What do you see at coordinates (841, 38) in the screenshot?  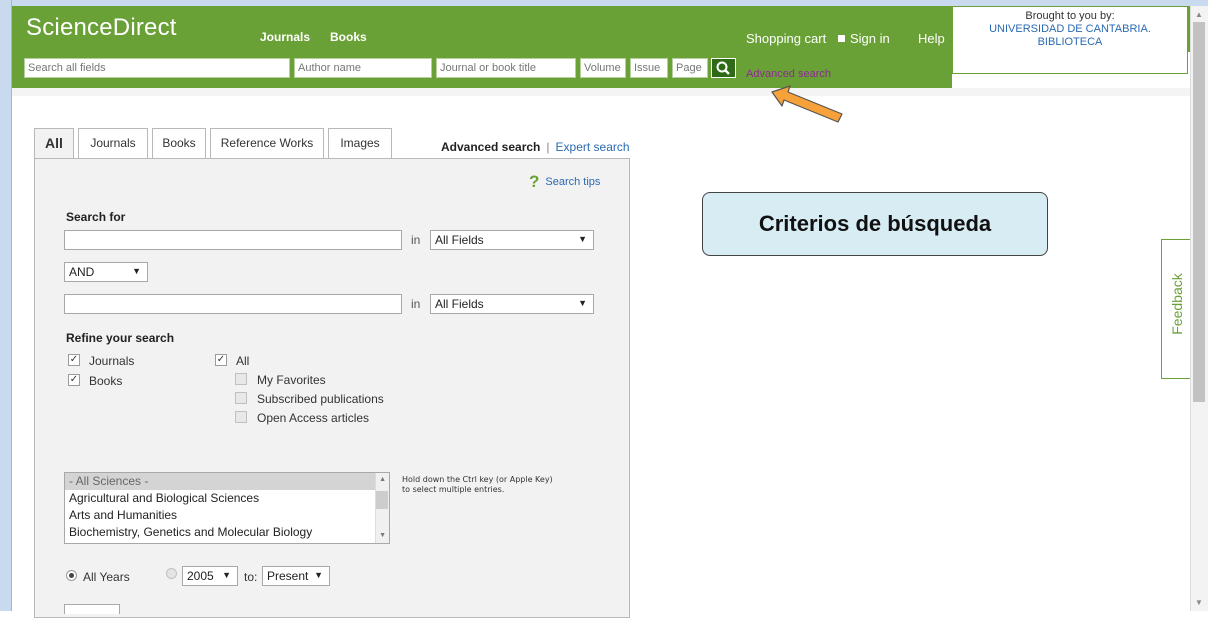 I see `sign-in-icon` at bounding box center [841, 38].